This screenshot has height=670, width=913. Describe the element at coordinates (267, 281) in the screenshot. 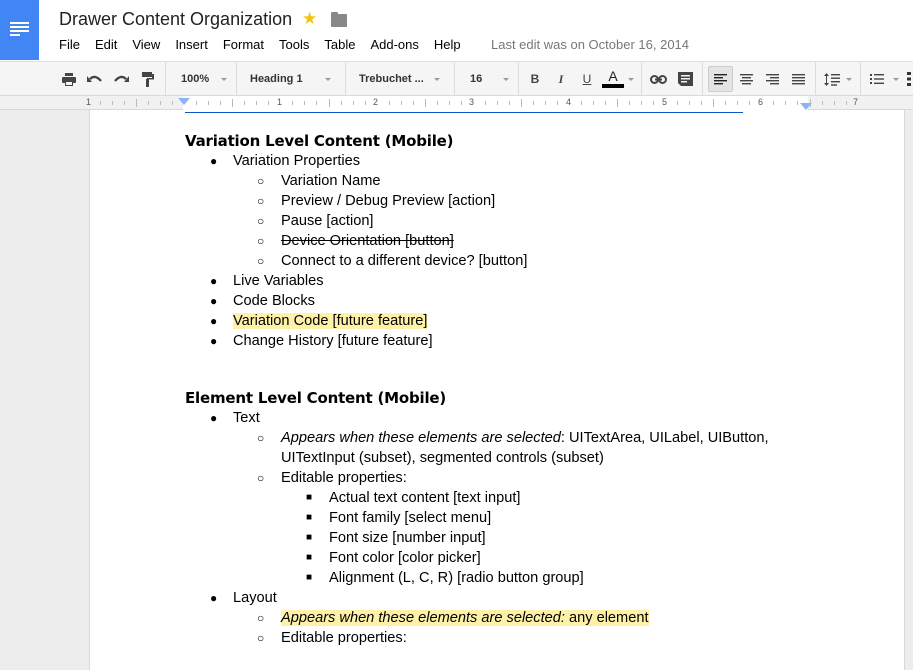

I see `list-item: ● Live Variables` at that location.